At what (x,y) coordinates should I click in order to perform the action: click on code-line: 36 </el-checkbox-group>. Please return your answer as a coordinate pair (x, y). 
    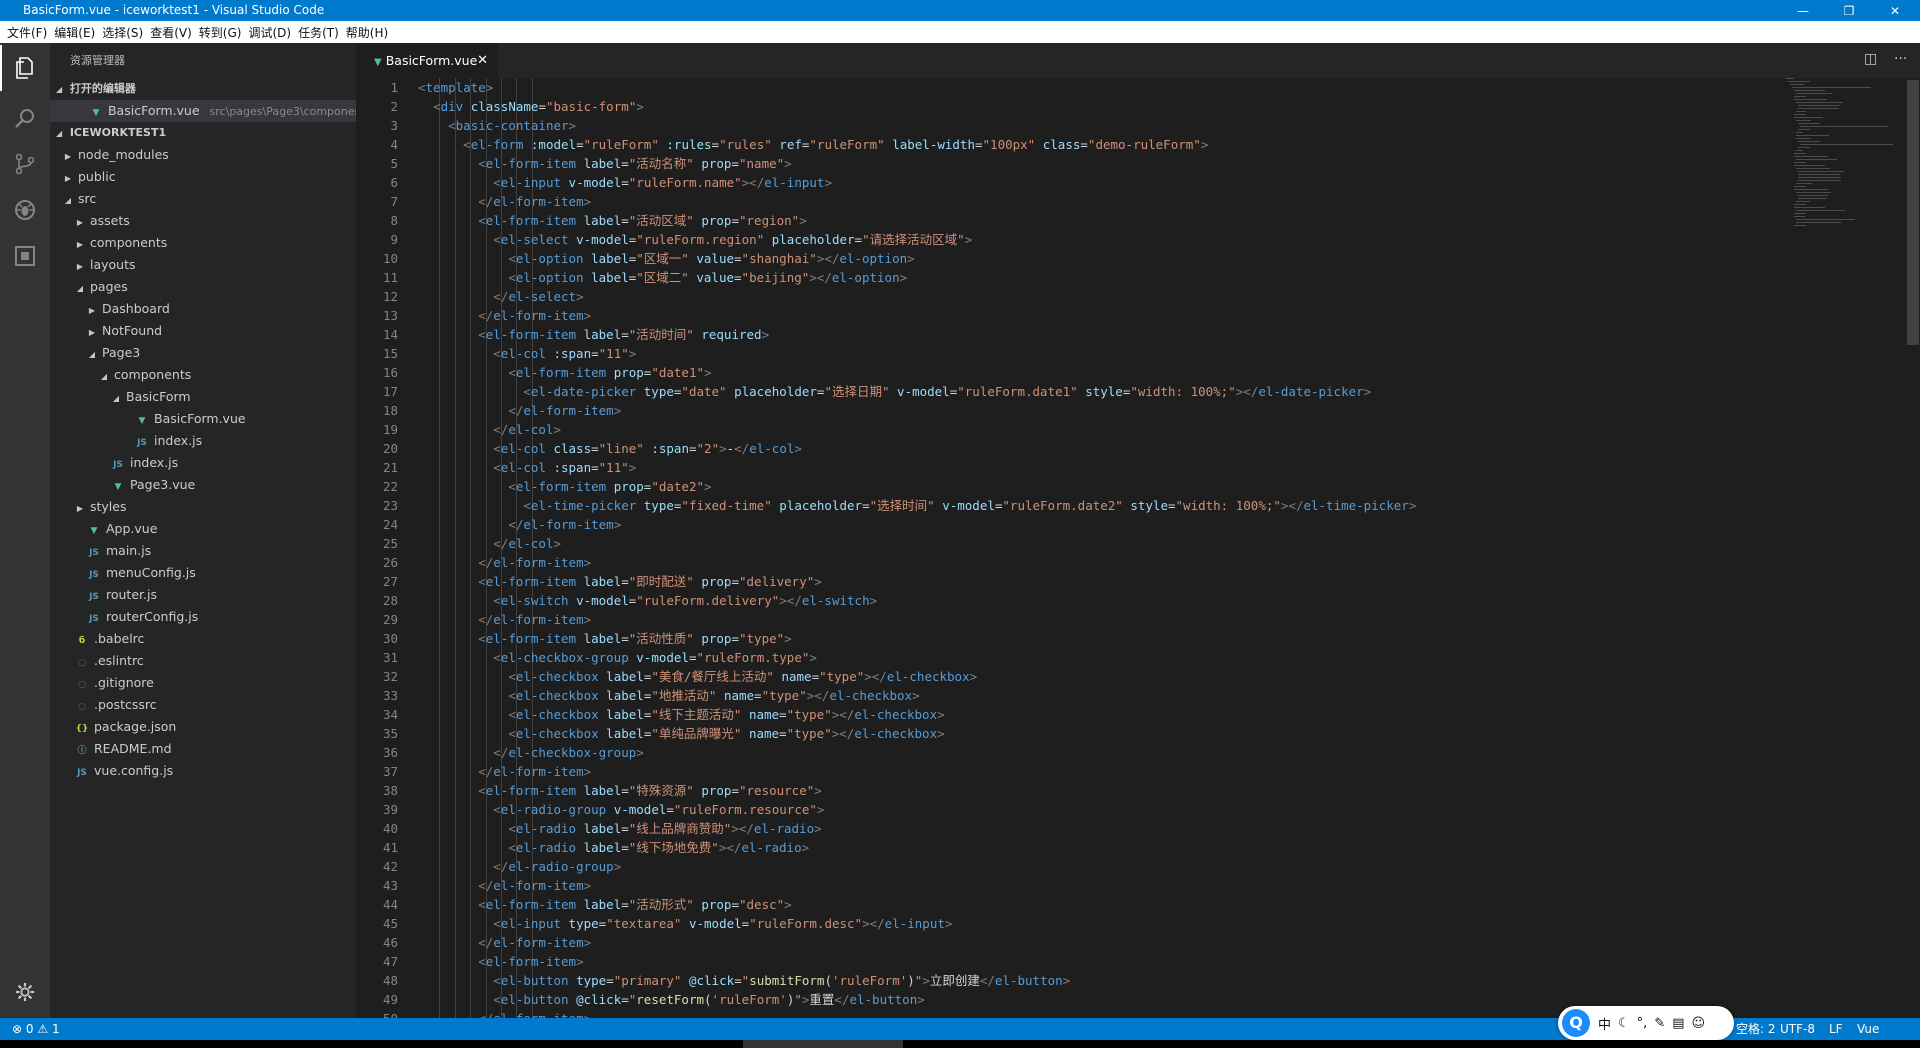
    Looking at the image, I should click on (1076, 752).